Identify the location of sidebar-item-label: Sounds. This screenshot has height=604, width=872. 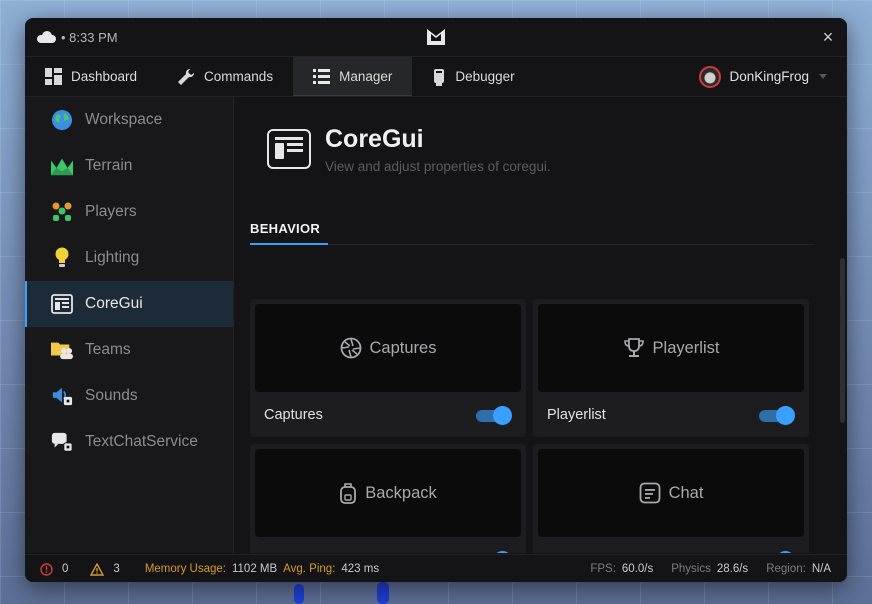
(111, 395).